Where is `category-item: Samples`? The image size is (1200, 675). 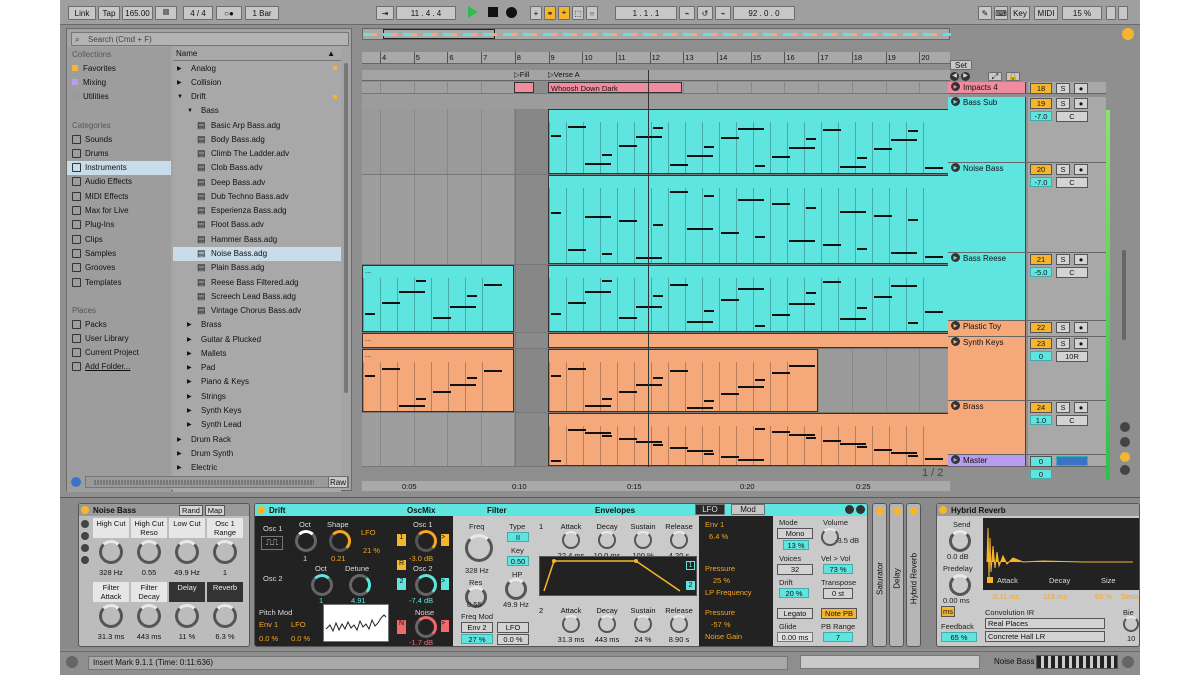 category-item: Samples is located at coordinates (119, 253).